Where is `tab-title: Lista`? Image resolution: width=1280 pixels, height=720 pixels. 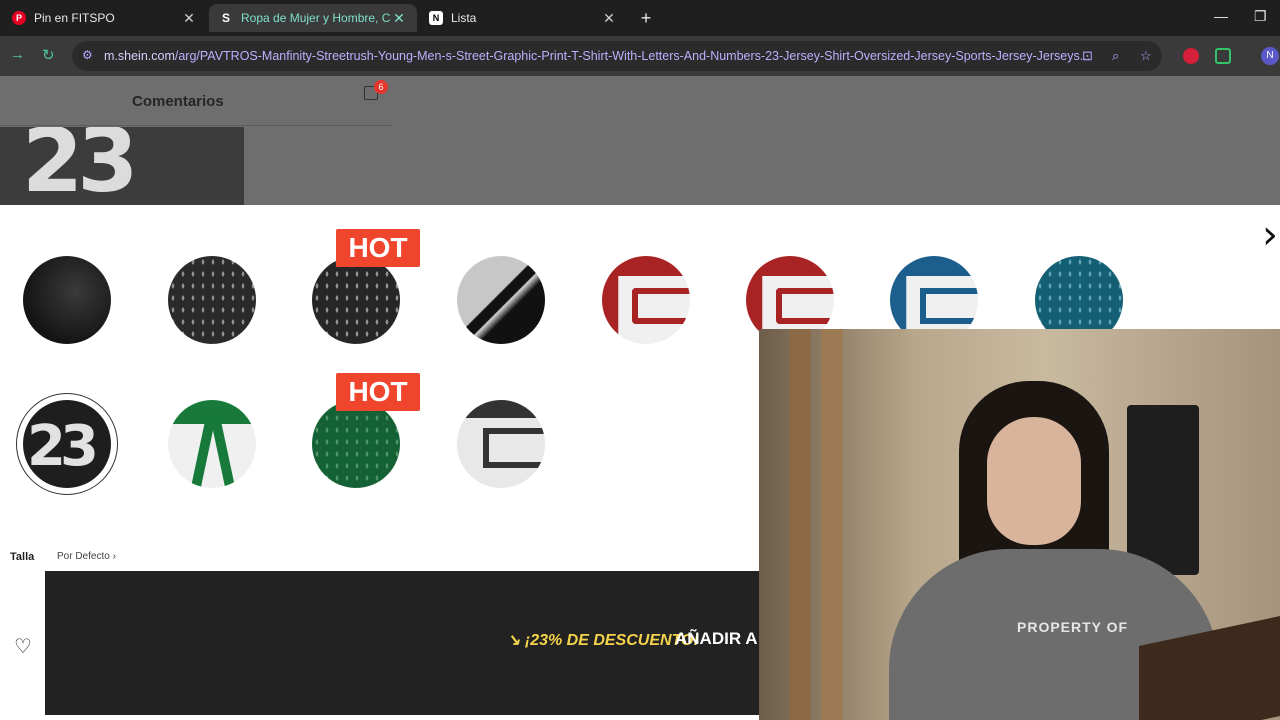 tab-title: Lista is located at coordinates (464, 18).